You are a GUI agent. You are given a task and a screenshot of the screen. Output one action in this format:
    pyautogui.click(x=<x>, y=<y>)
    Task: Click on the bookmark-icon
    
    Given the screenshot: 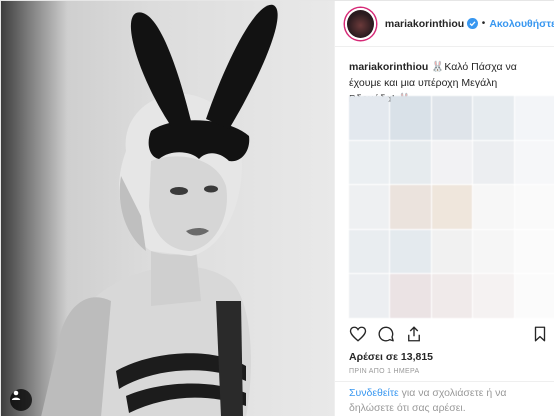 What is the action you would take?
    pyautogui.click(x=540, y=334)
    